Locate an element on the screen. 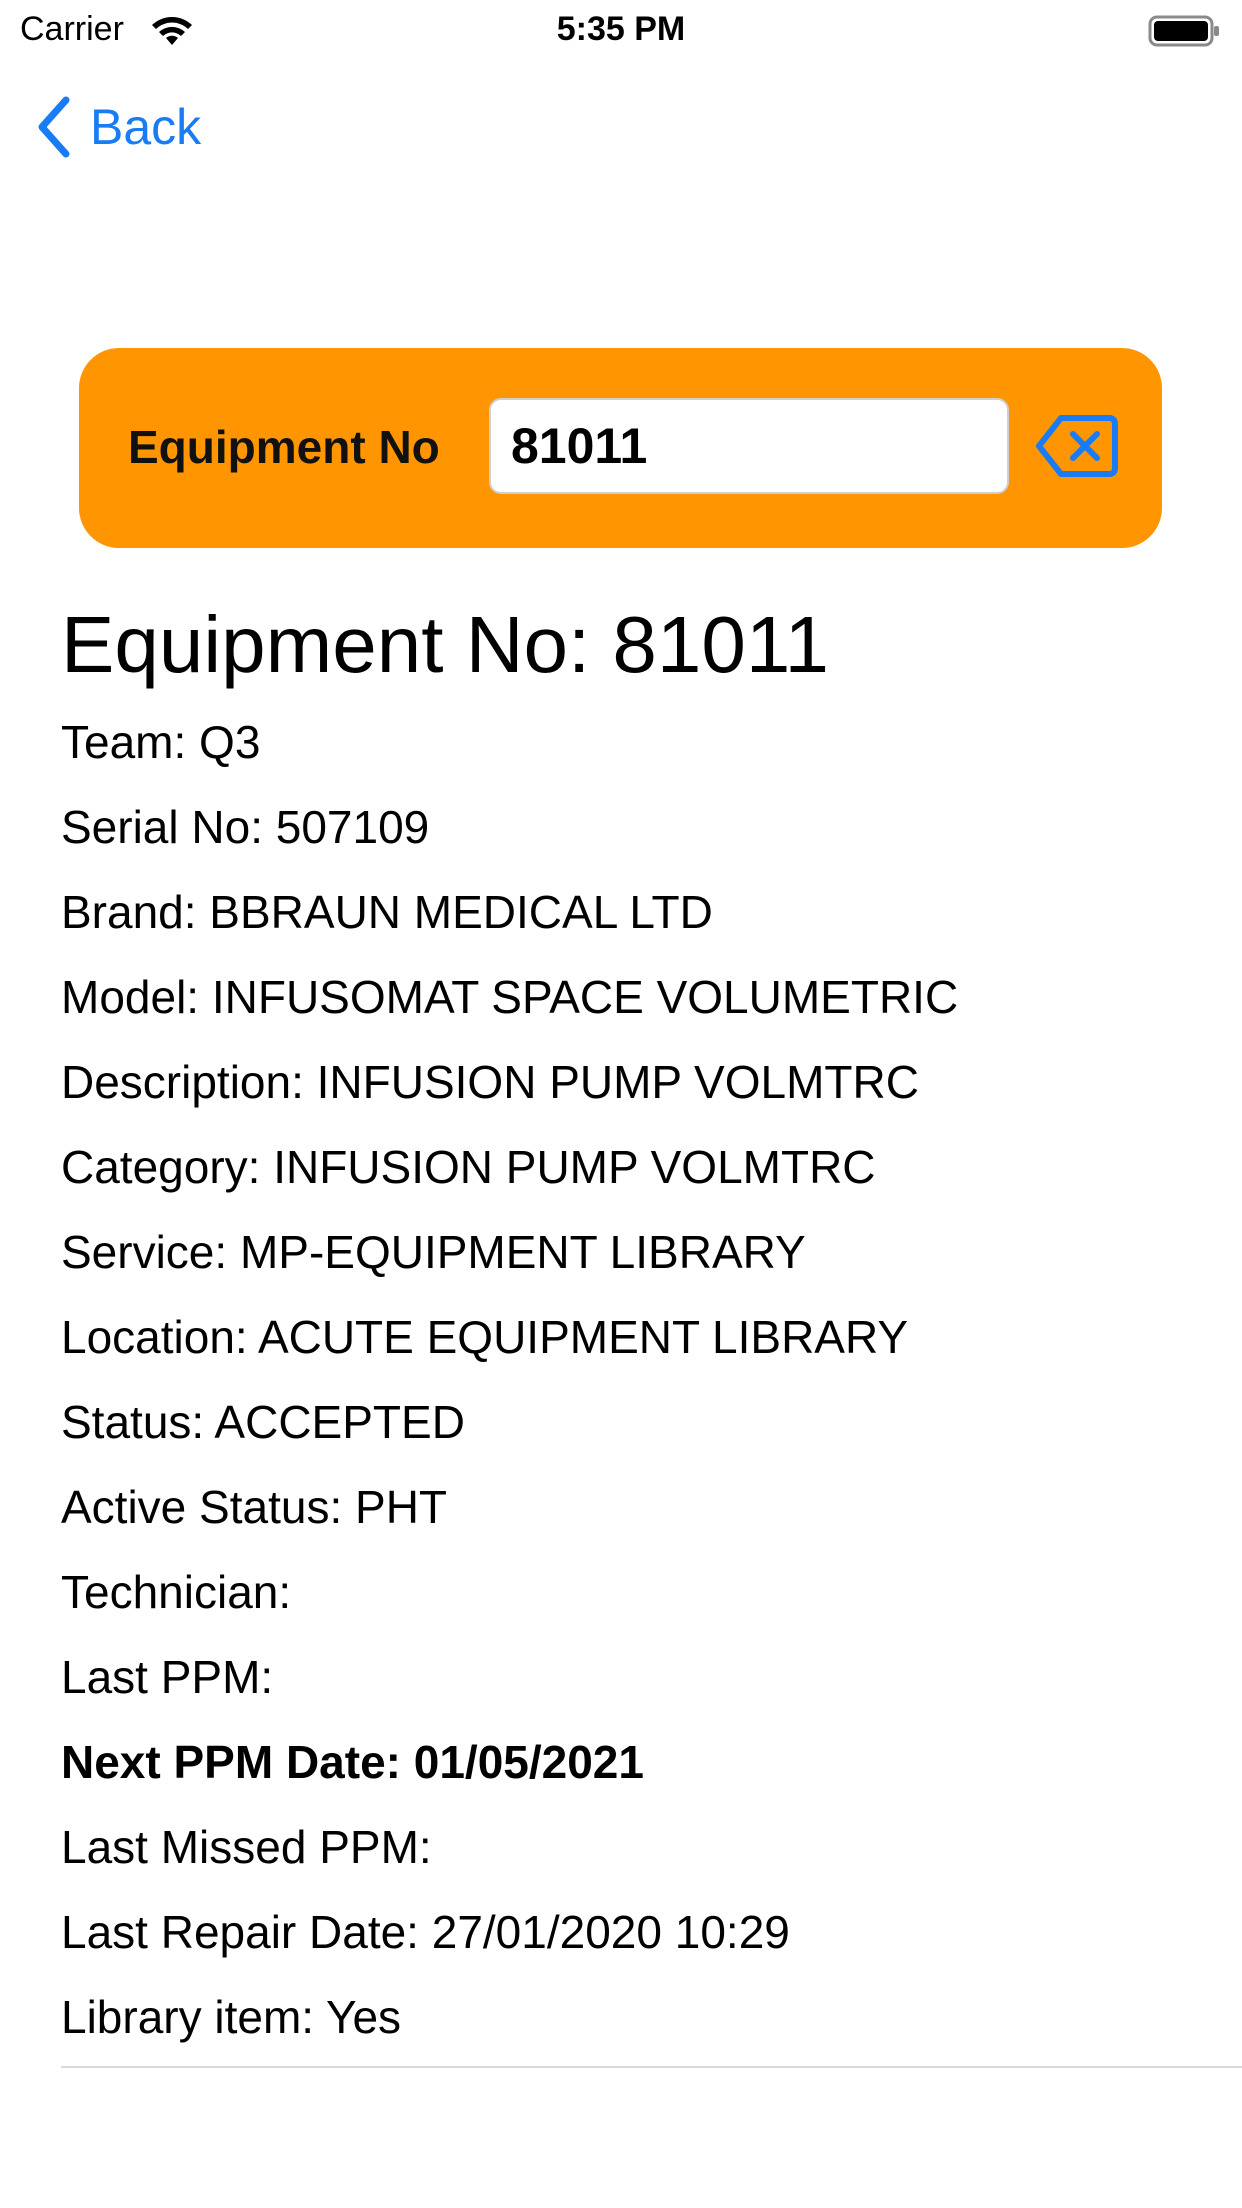 This screenshot has width=1242, height=2208. status-bar: Carrier 5:35 PM is located at coordinates (621, 30).